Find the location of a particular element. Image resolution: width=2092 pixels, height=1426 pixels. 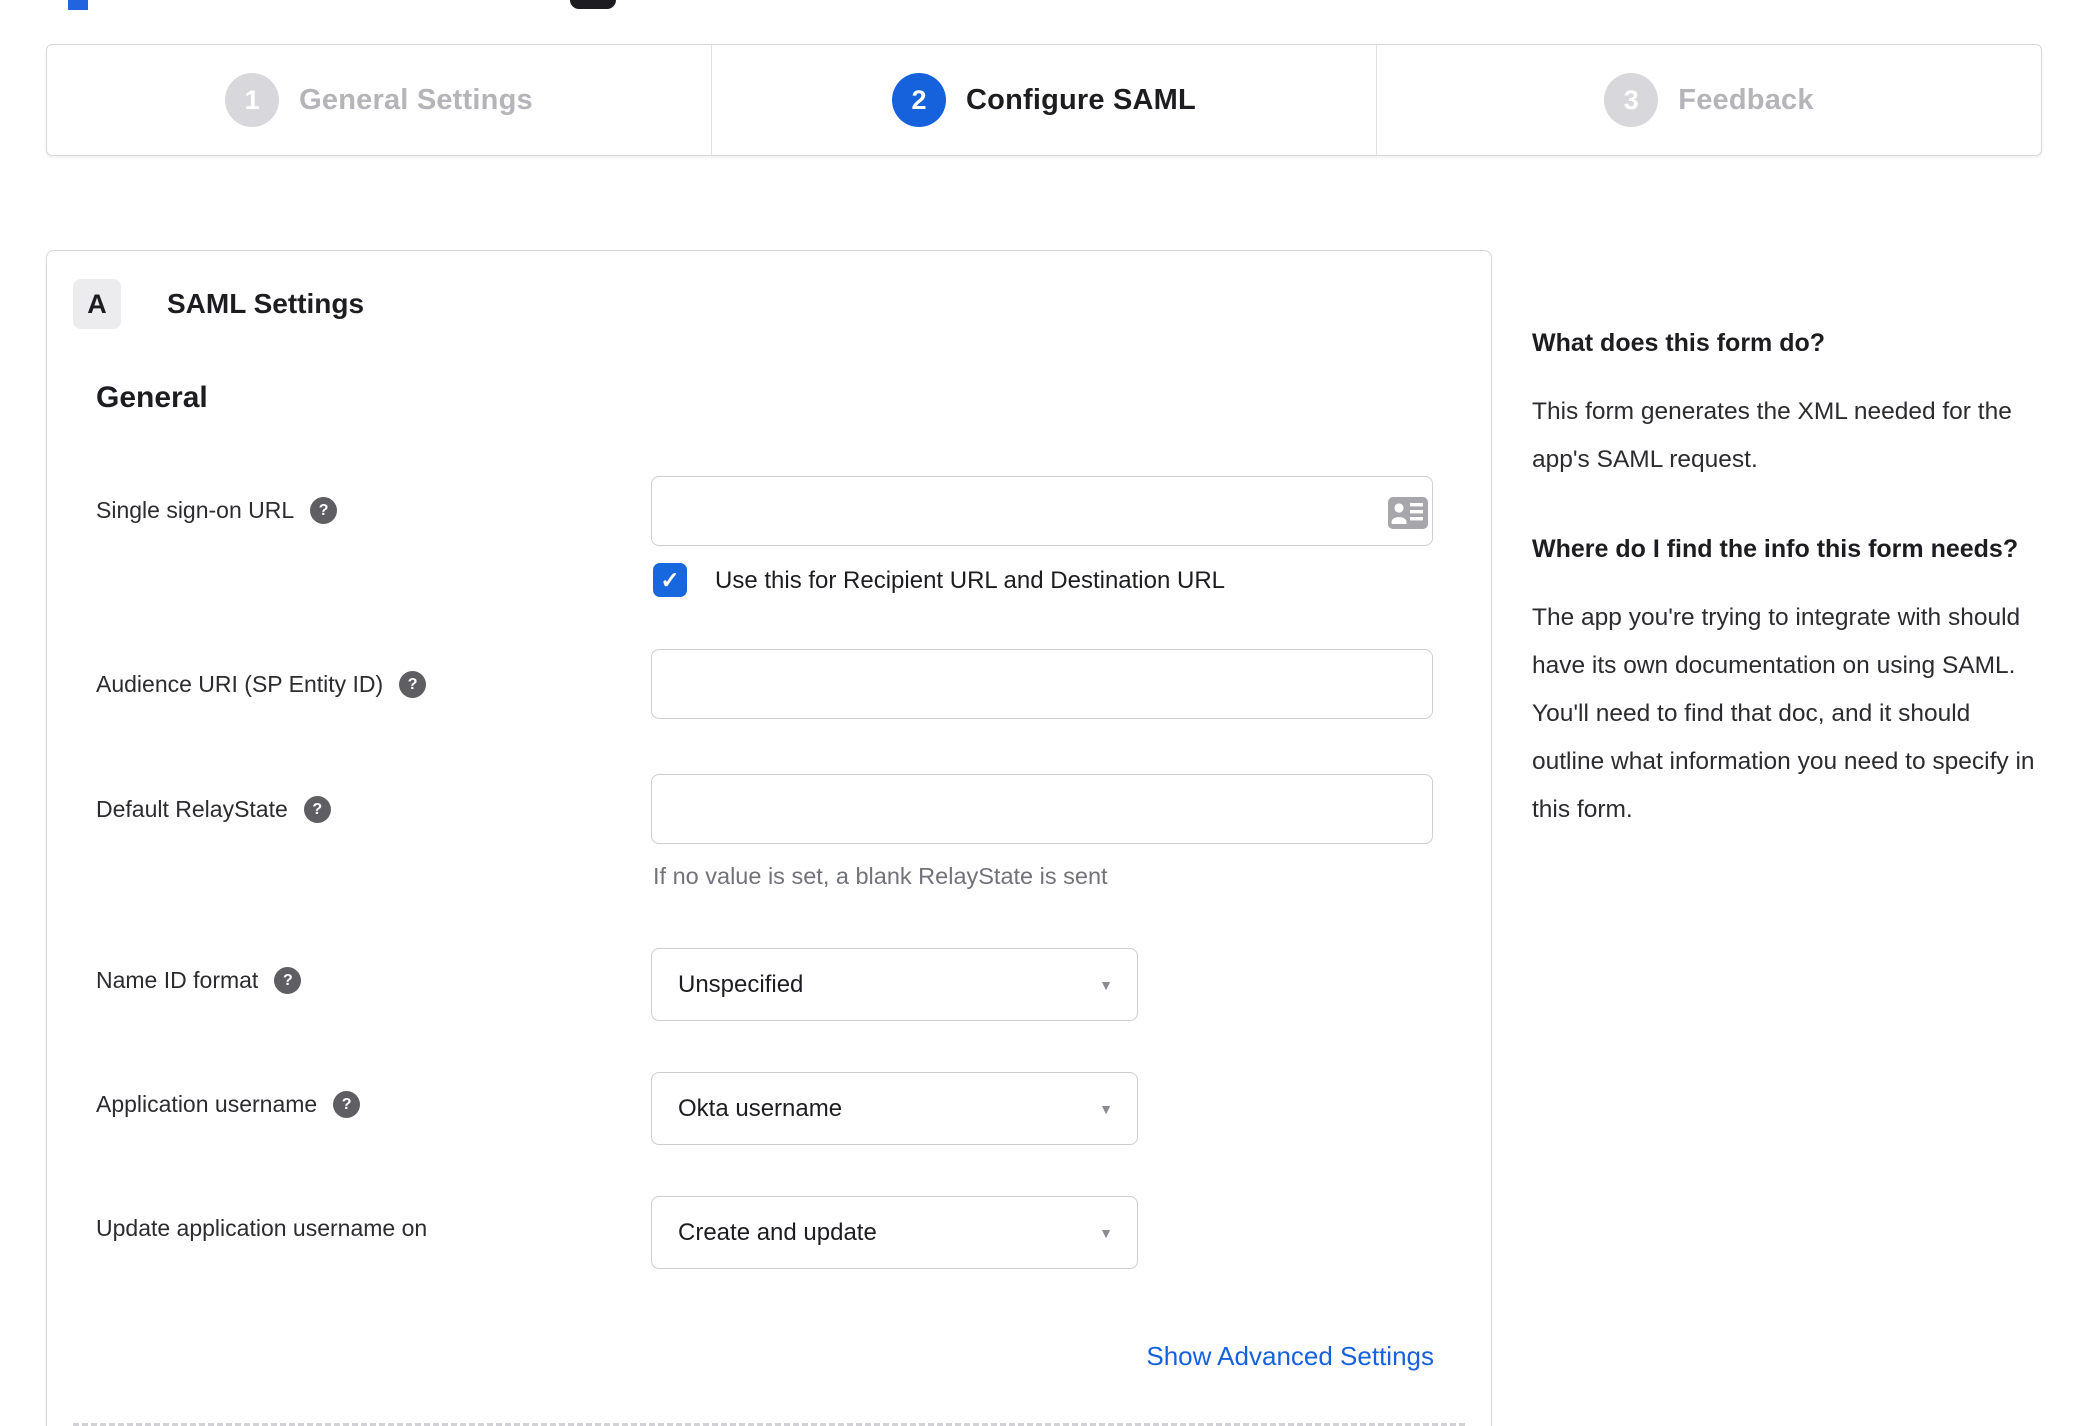

sso-url-input is located at coordinates (1042, 511).